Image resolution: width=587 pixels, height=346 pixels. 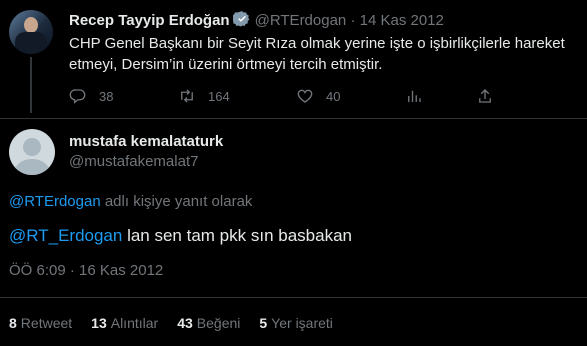 What do you see at coordinates (402, 20) in the screenshot?
I see `parent-date: 14 Kas 2012` at bounding box center [402, 20].